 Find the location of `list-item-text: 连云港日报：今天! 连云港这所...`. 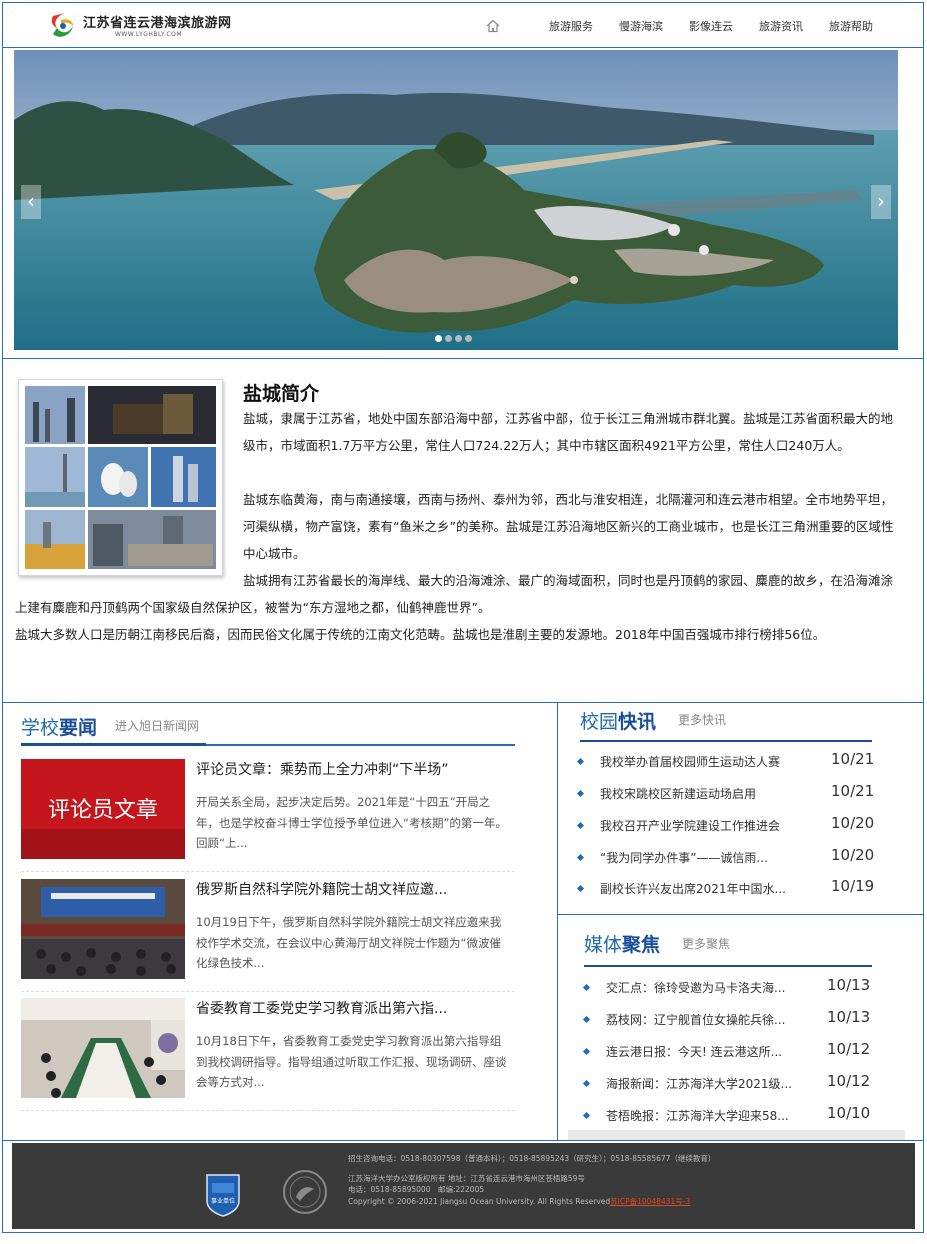

list-item-text: 连云港日报：今天! 连云港这所... is located at coordinates (711, 1051).